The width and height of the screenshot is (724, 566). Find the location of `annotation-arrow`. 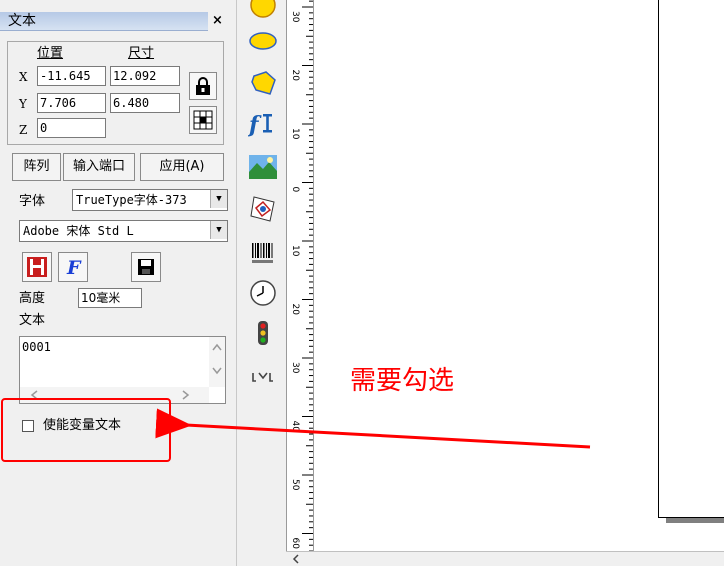

annotation-arrow is located at coordinates (373, 428).